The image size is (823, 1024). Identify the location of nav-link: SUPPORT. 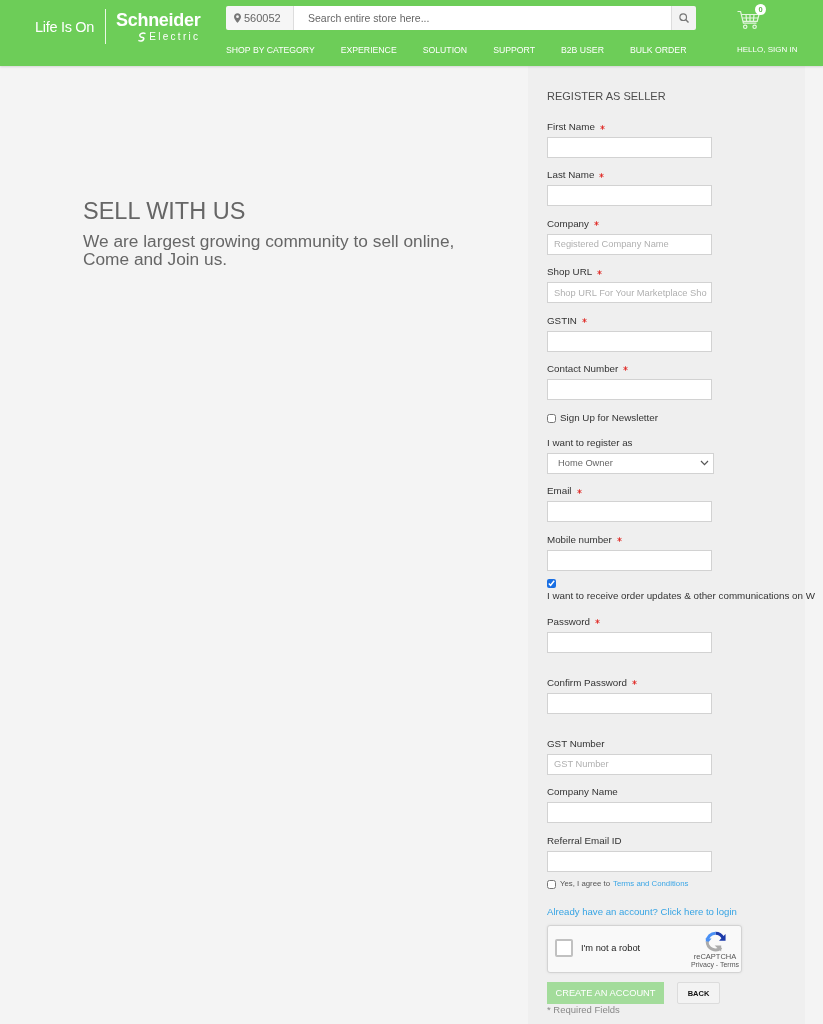
(514, 50).